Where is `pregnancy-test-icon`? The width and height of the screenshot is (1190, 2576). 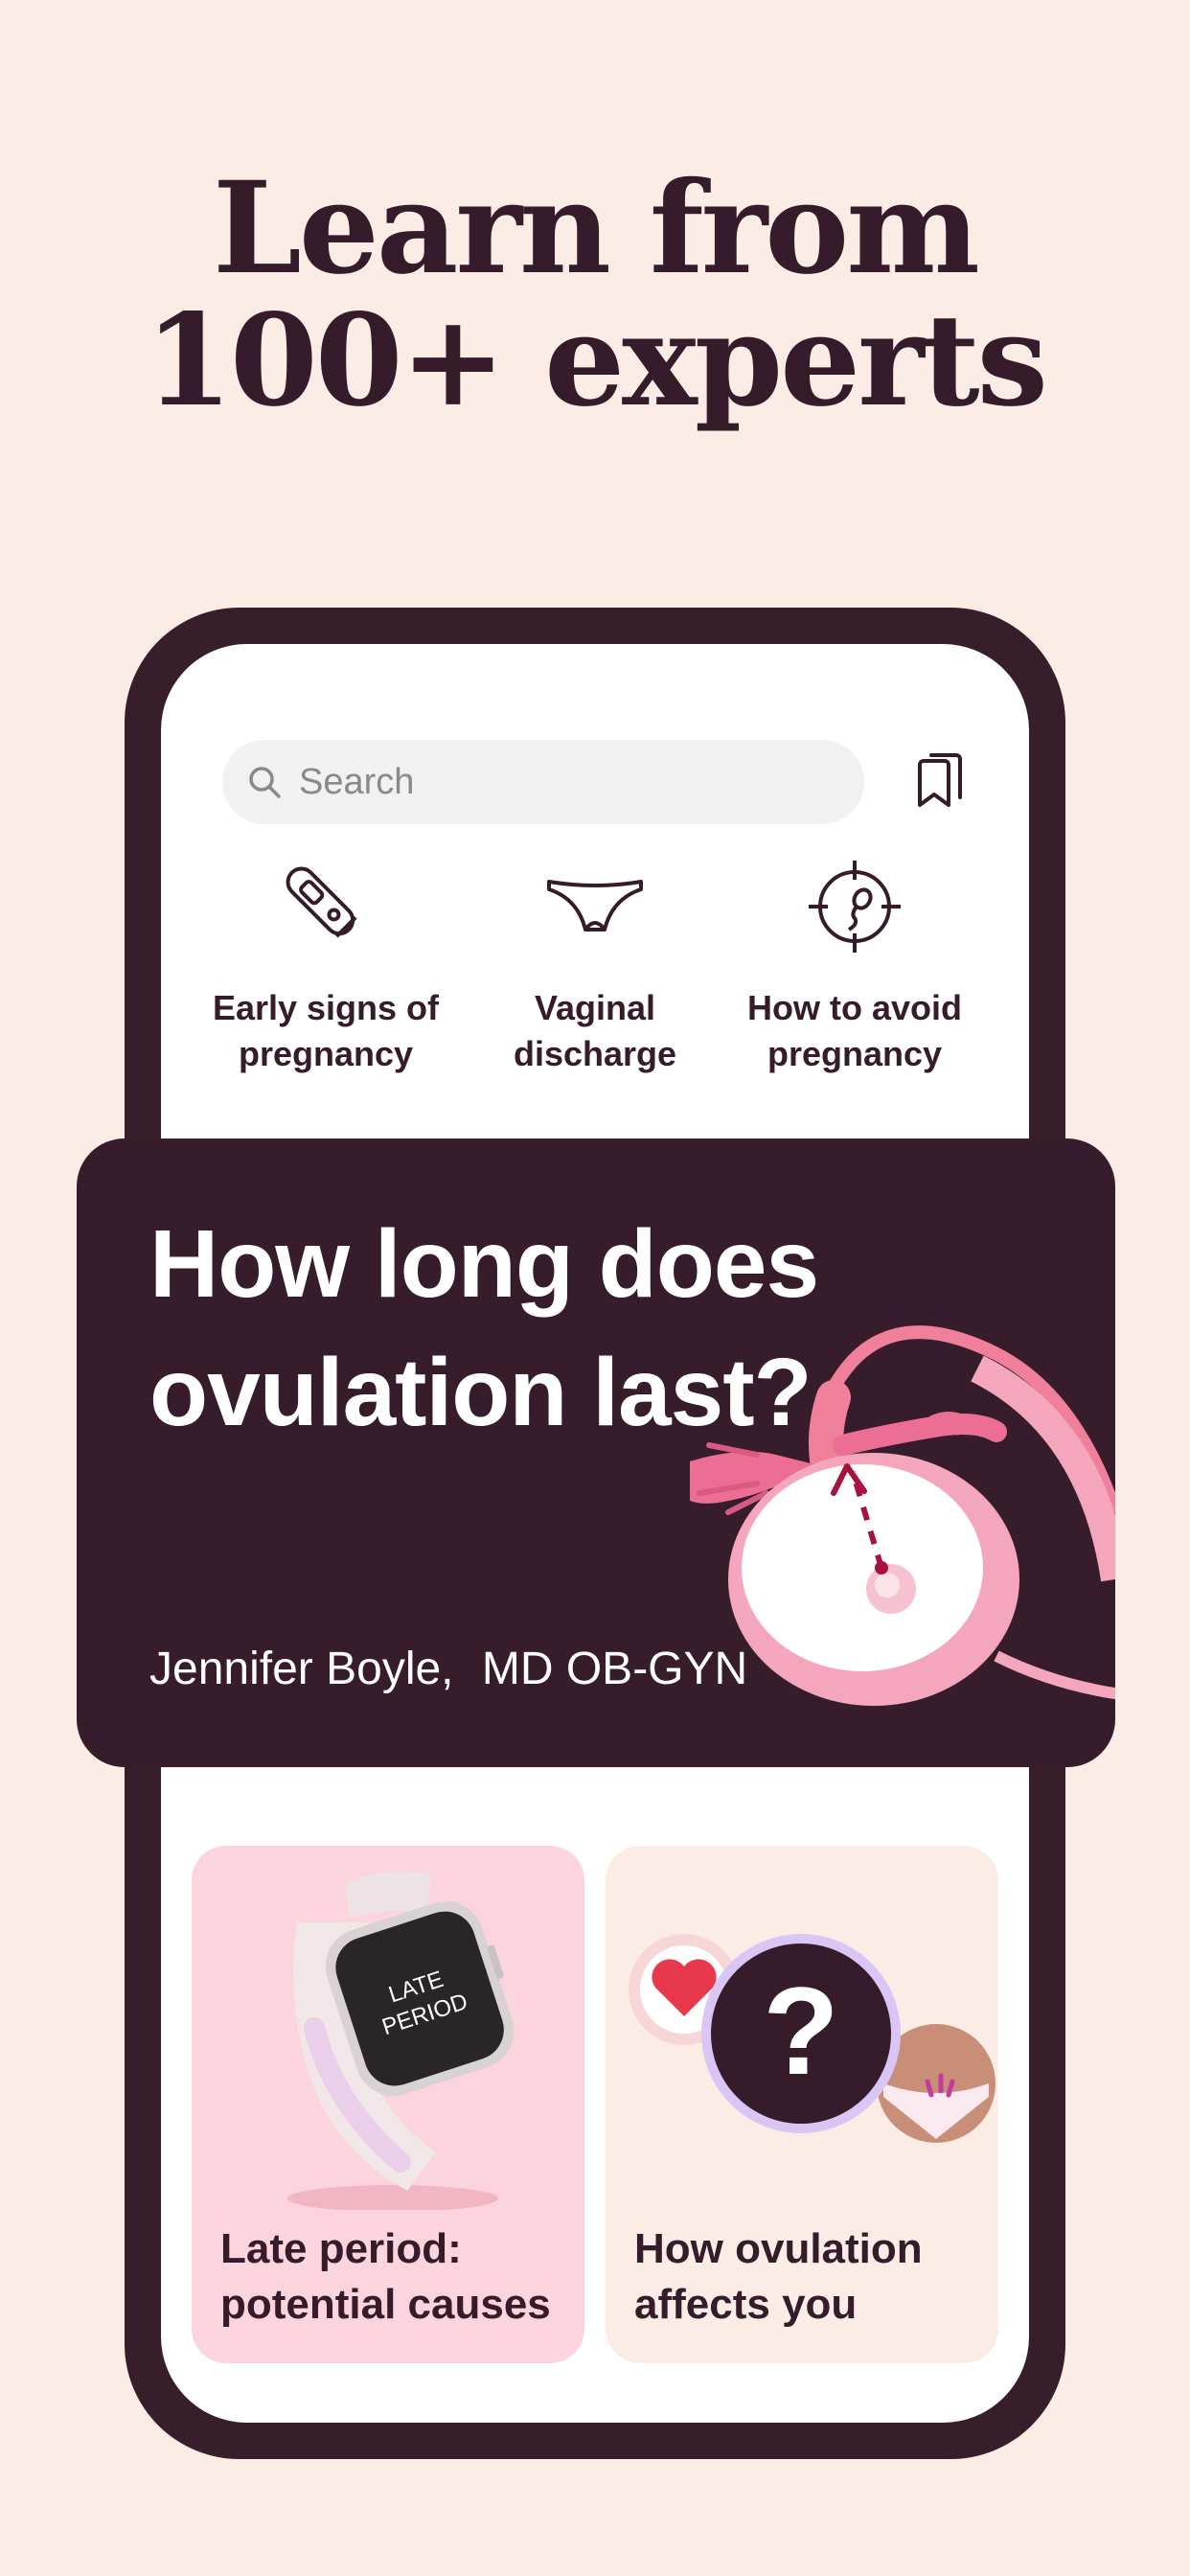
pregnancy-test-icon is located at coordinates (321, 902).